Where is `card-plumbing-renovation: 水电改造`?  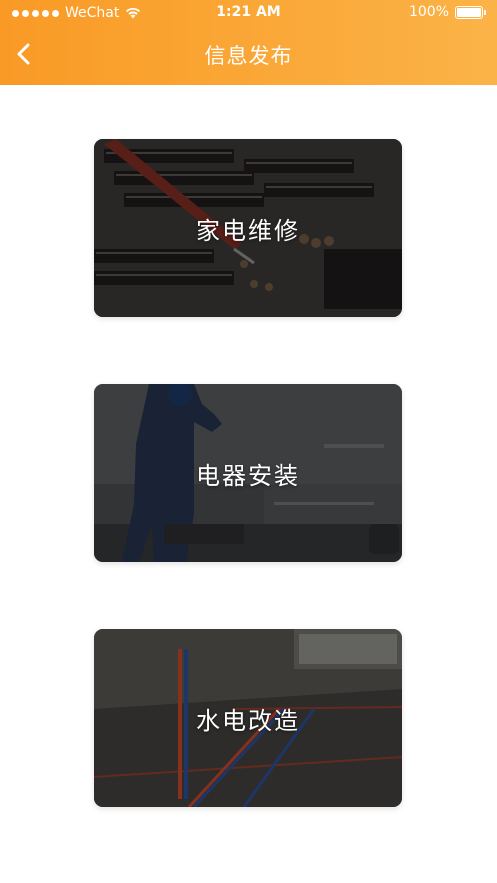
card-plumbing-renovation: 水电改造 is located at coordinates (248, 718).